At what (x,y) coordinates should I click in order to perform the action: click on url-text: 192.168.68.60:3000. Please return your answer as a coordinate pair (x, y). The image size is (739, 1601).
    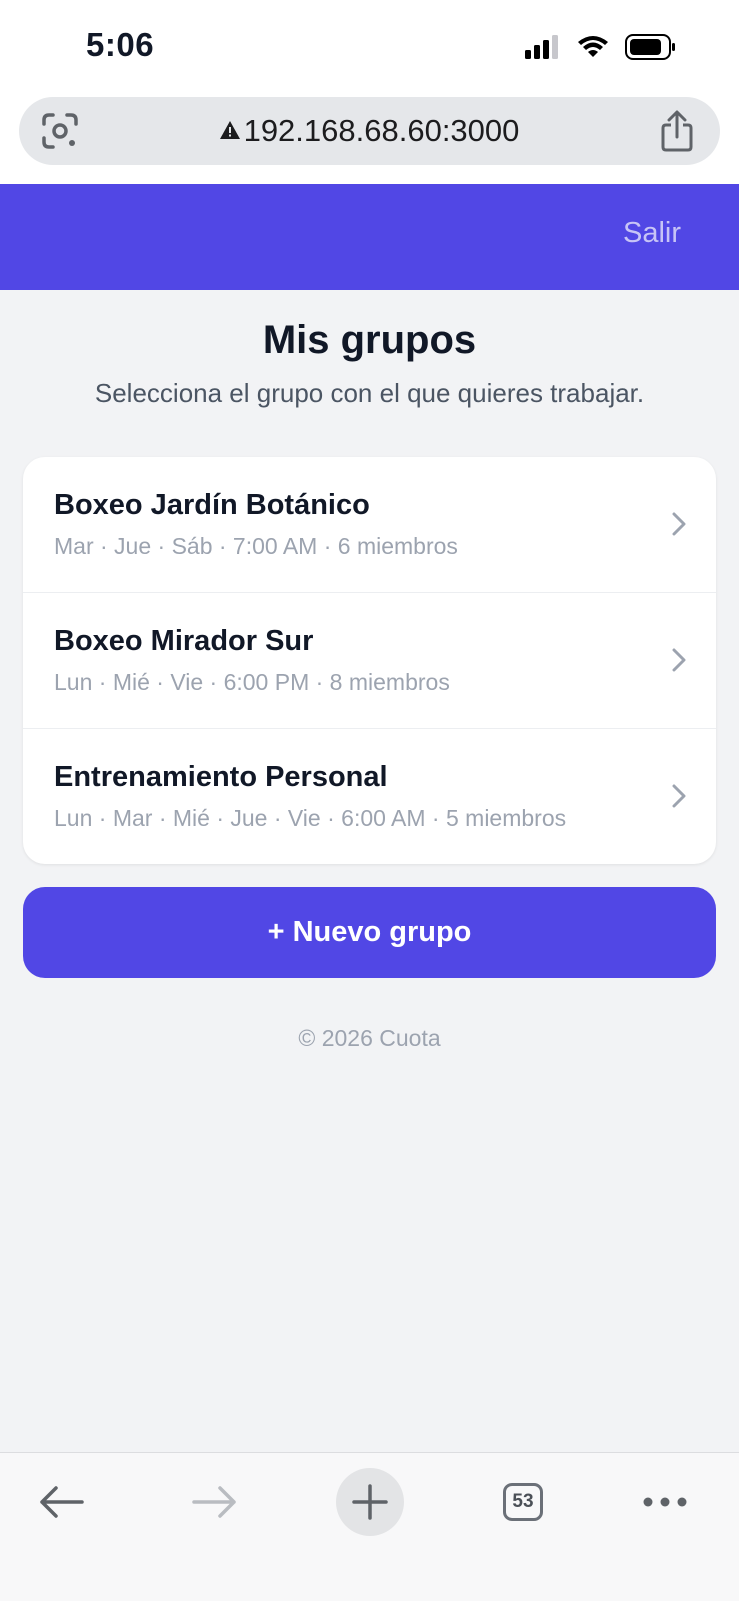
    Looking at the image, I should click on (381, 130).